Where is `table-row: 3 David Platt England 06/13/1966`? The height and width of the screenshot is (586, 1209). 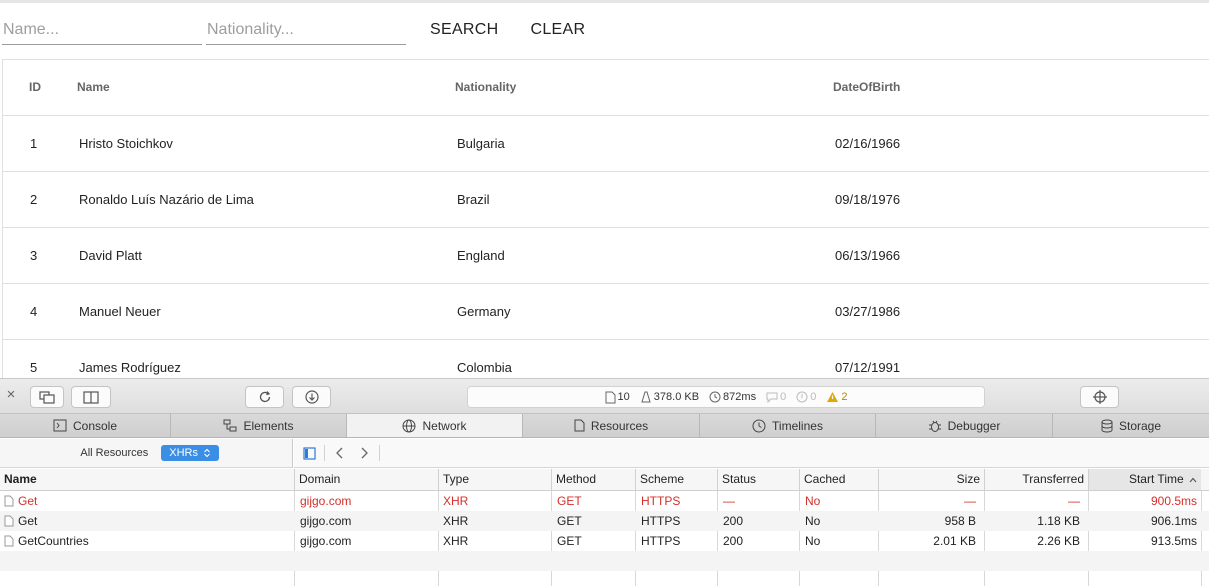
table-row: 3 David Platt England 06/13/1966 is located at coordinates (606, 256).